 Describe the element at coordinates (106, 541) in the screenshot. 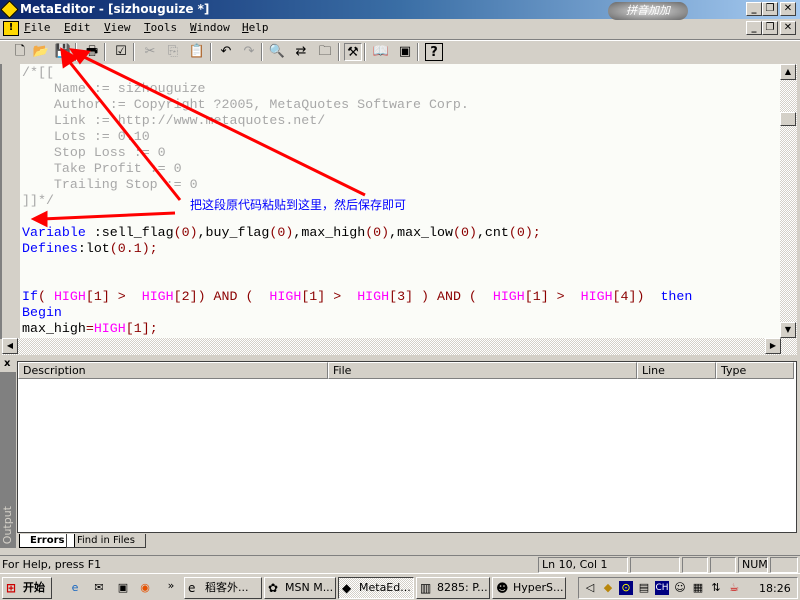

I see `tab-find-in-files: Find in Files` at that location.